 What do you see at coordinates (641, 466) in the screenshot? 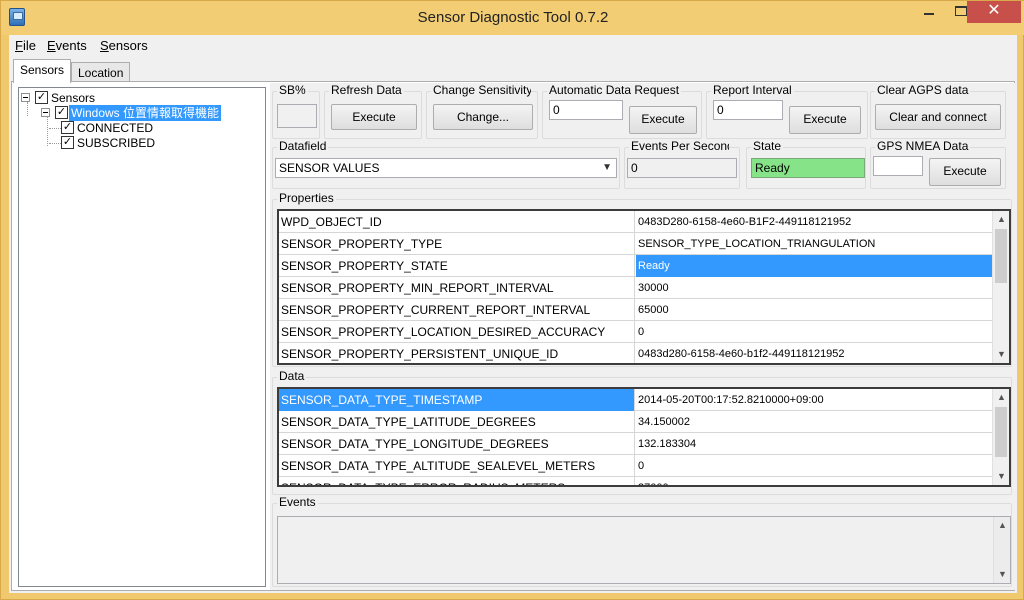
I see `data-value: 0` at bounding box center [641, 466].